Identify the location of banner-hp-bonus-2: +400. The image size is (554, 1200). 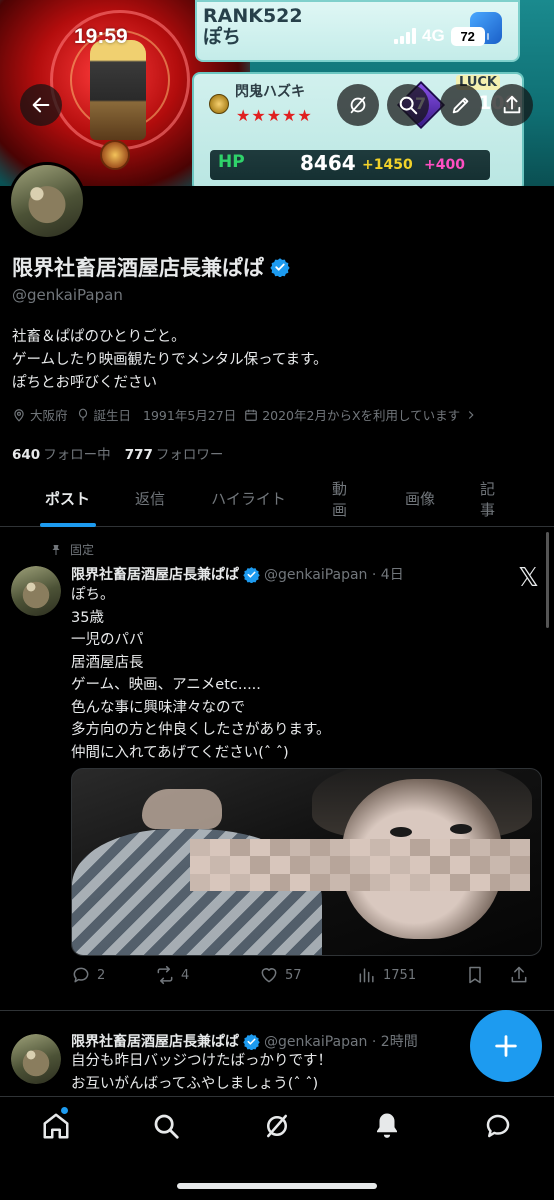
(444, 165).